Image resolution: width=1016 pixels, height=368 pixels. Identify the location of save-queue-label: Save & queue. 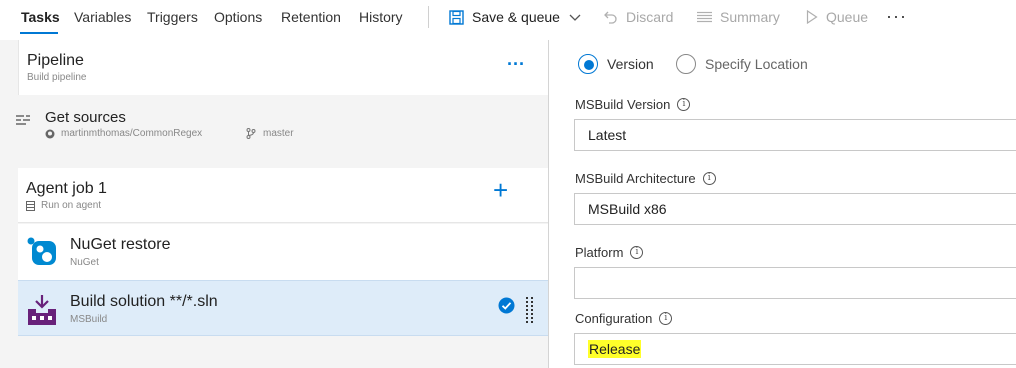
(516, 17).